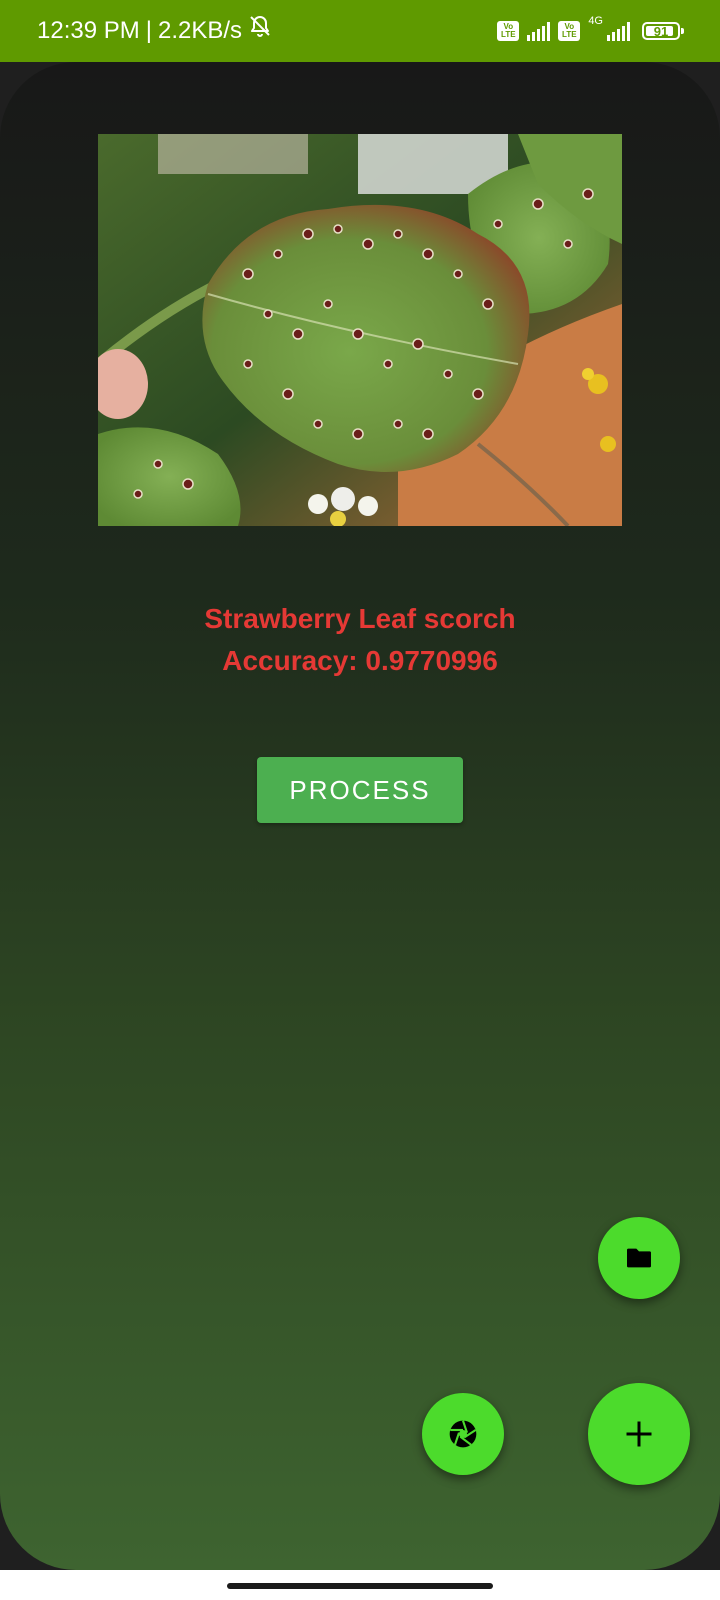 The width and height of the screenshot is (720, 1600). Describe the element at coordinates (590, 31) in the screenshot. I see `status-right: Vo LTE Vo LTE 4G 91` at that location.